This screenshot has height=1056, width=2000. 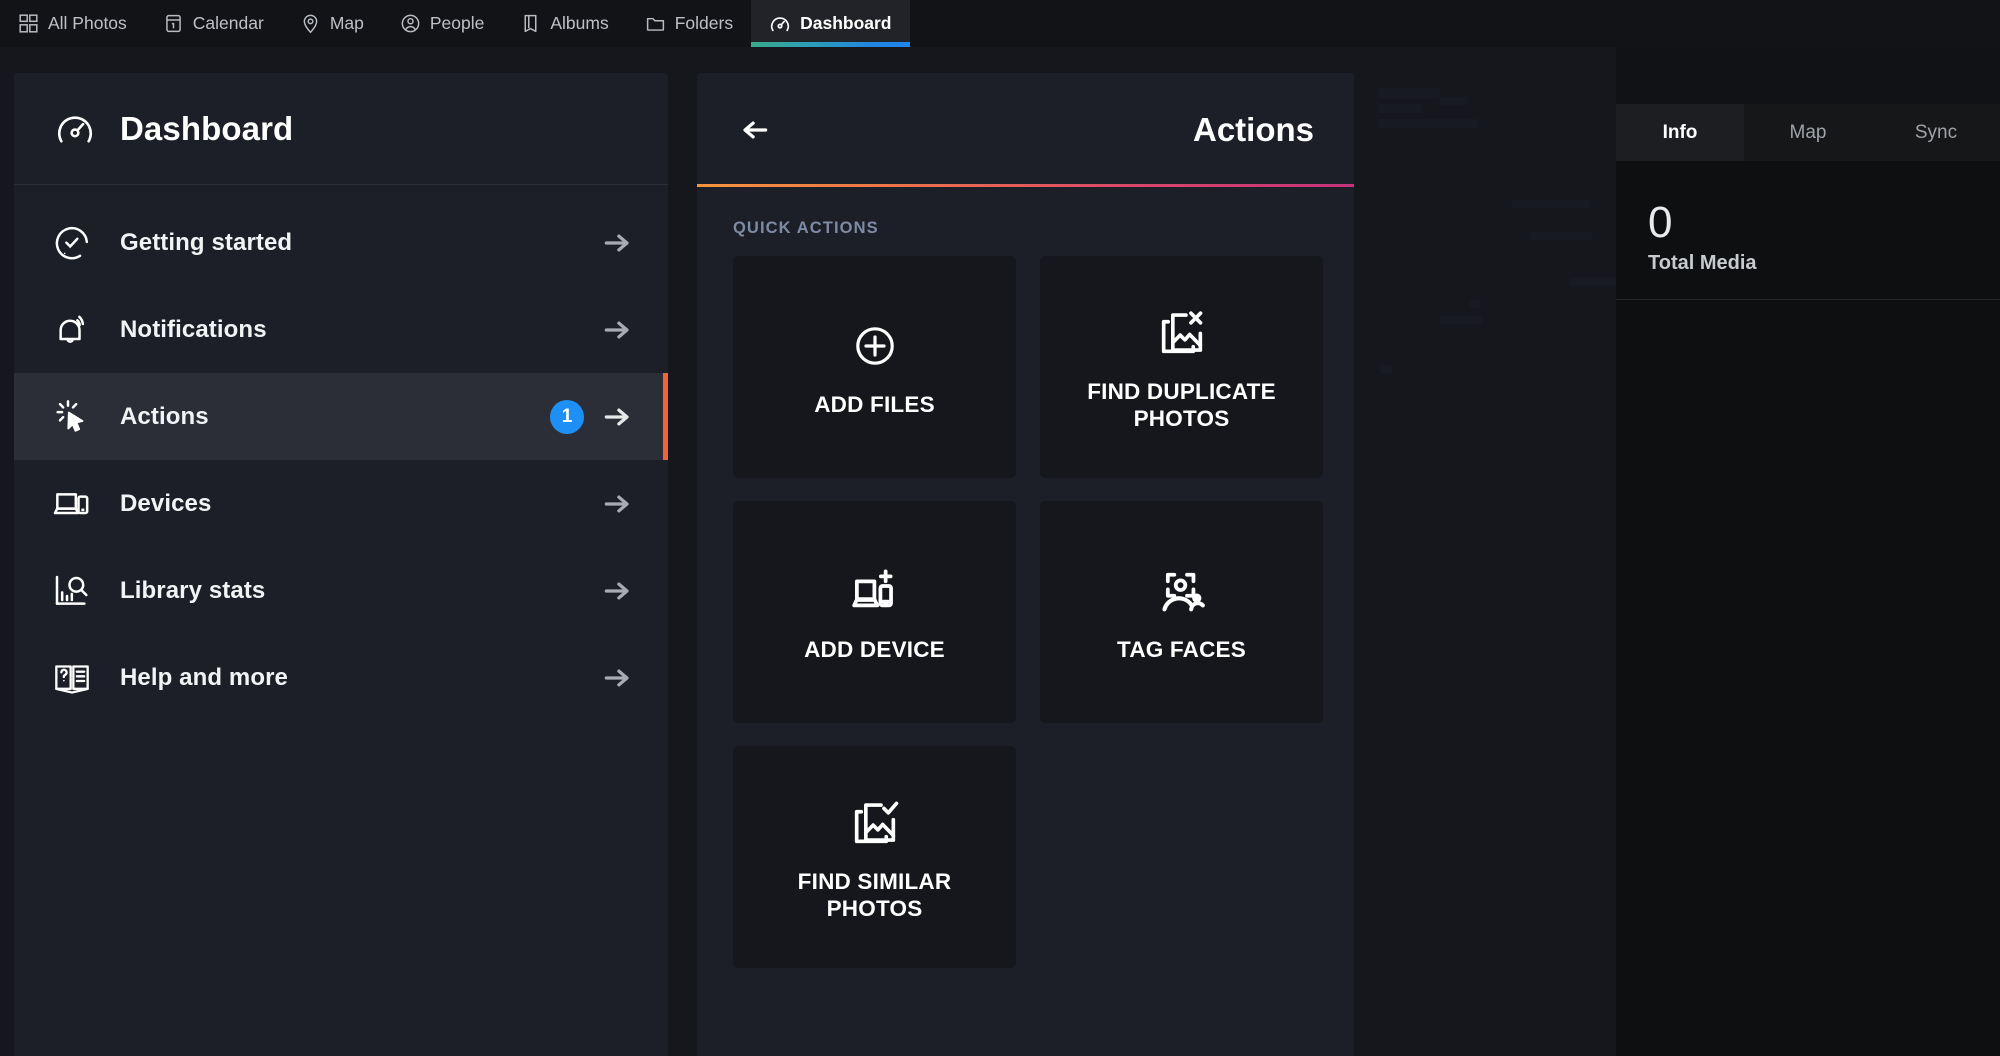 I want to click on grid-icon, so click(x=28, y=23).